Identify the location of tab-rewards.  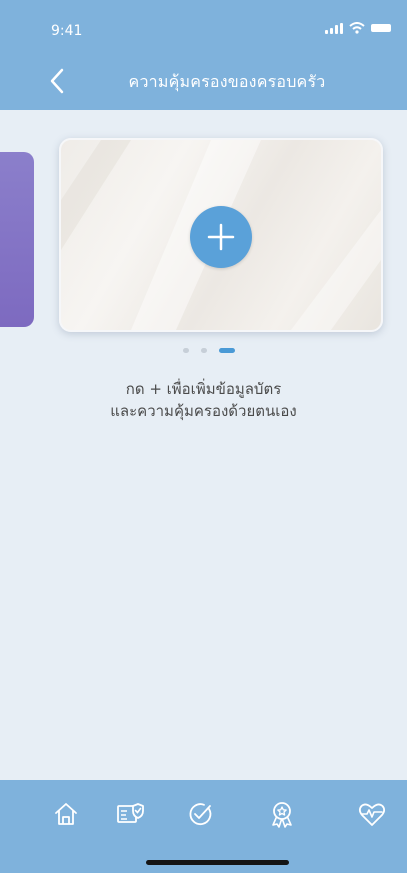
(282, 814).